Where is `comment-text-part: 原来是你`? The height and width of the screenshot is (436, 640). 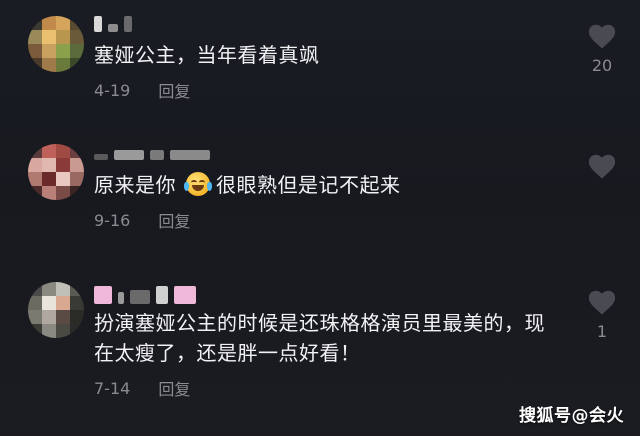
comment-text-part: 原来是你 is located at coordinates (135, 185).